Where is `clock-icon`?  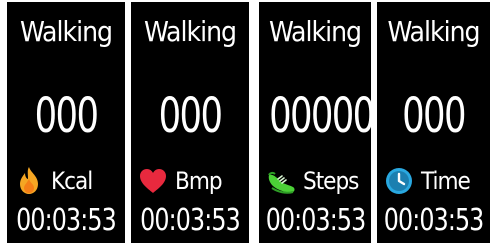
clock-icon is located at coordinates (399, 181).